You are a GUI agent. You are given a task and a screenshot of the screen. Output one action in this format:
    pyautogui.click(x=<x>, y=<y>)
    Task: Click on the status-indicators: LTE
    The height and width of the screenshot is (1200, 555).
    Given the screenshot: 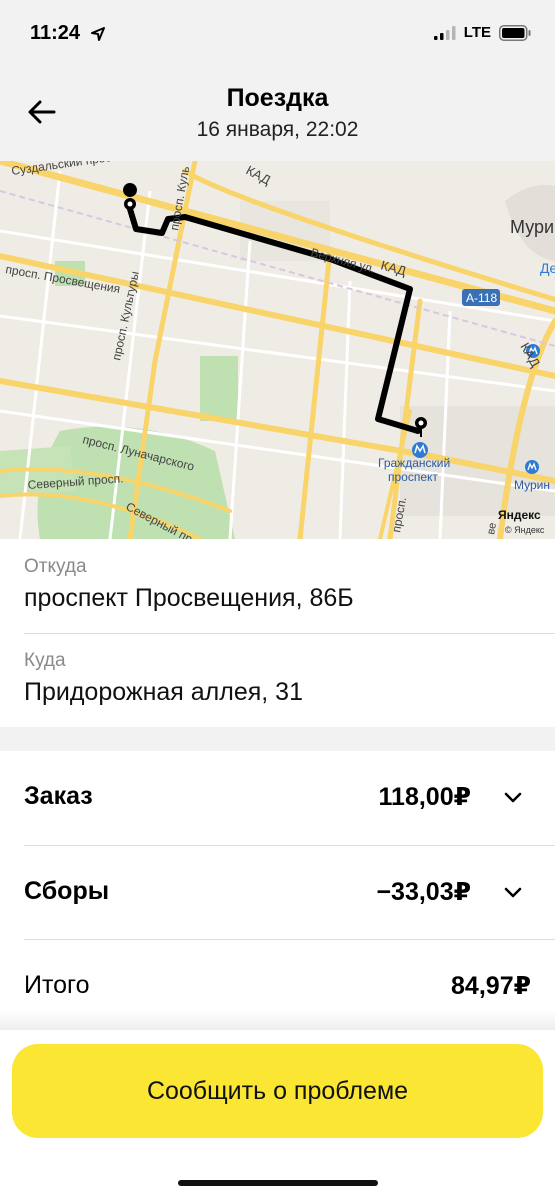 What is the action you would take?
    pyautogui.click(x=482, y=32)
    